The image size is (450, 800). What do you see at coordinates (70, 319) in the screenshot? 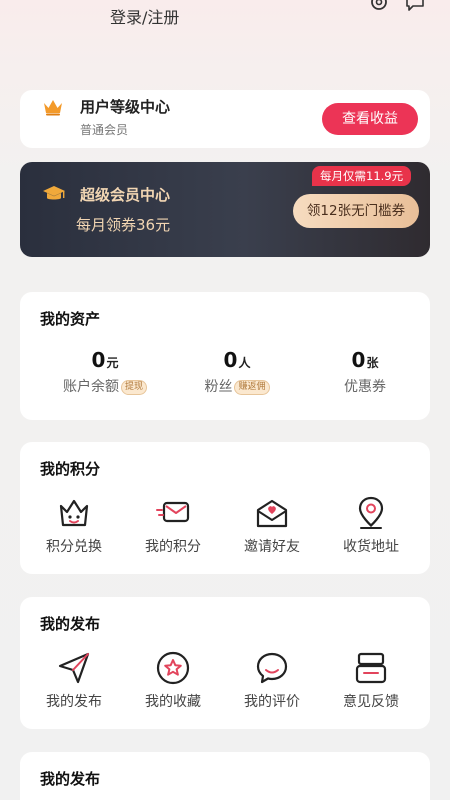
I see `assets-section-title: 我的资产` at bounding box center [70, 319].